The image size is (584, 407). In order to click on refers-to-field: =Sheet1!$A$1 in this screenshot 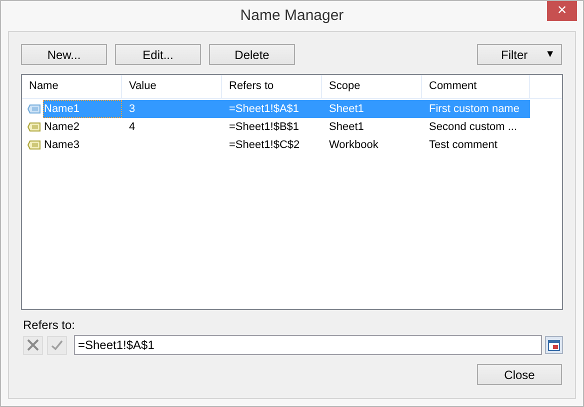, I will do `click(308, 345)`.